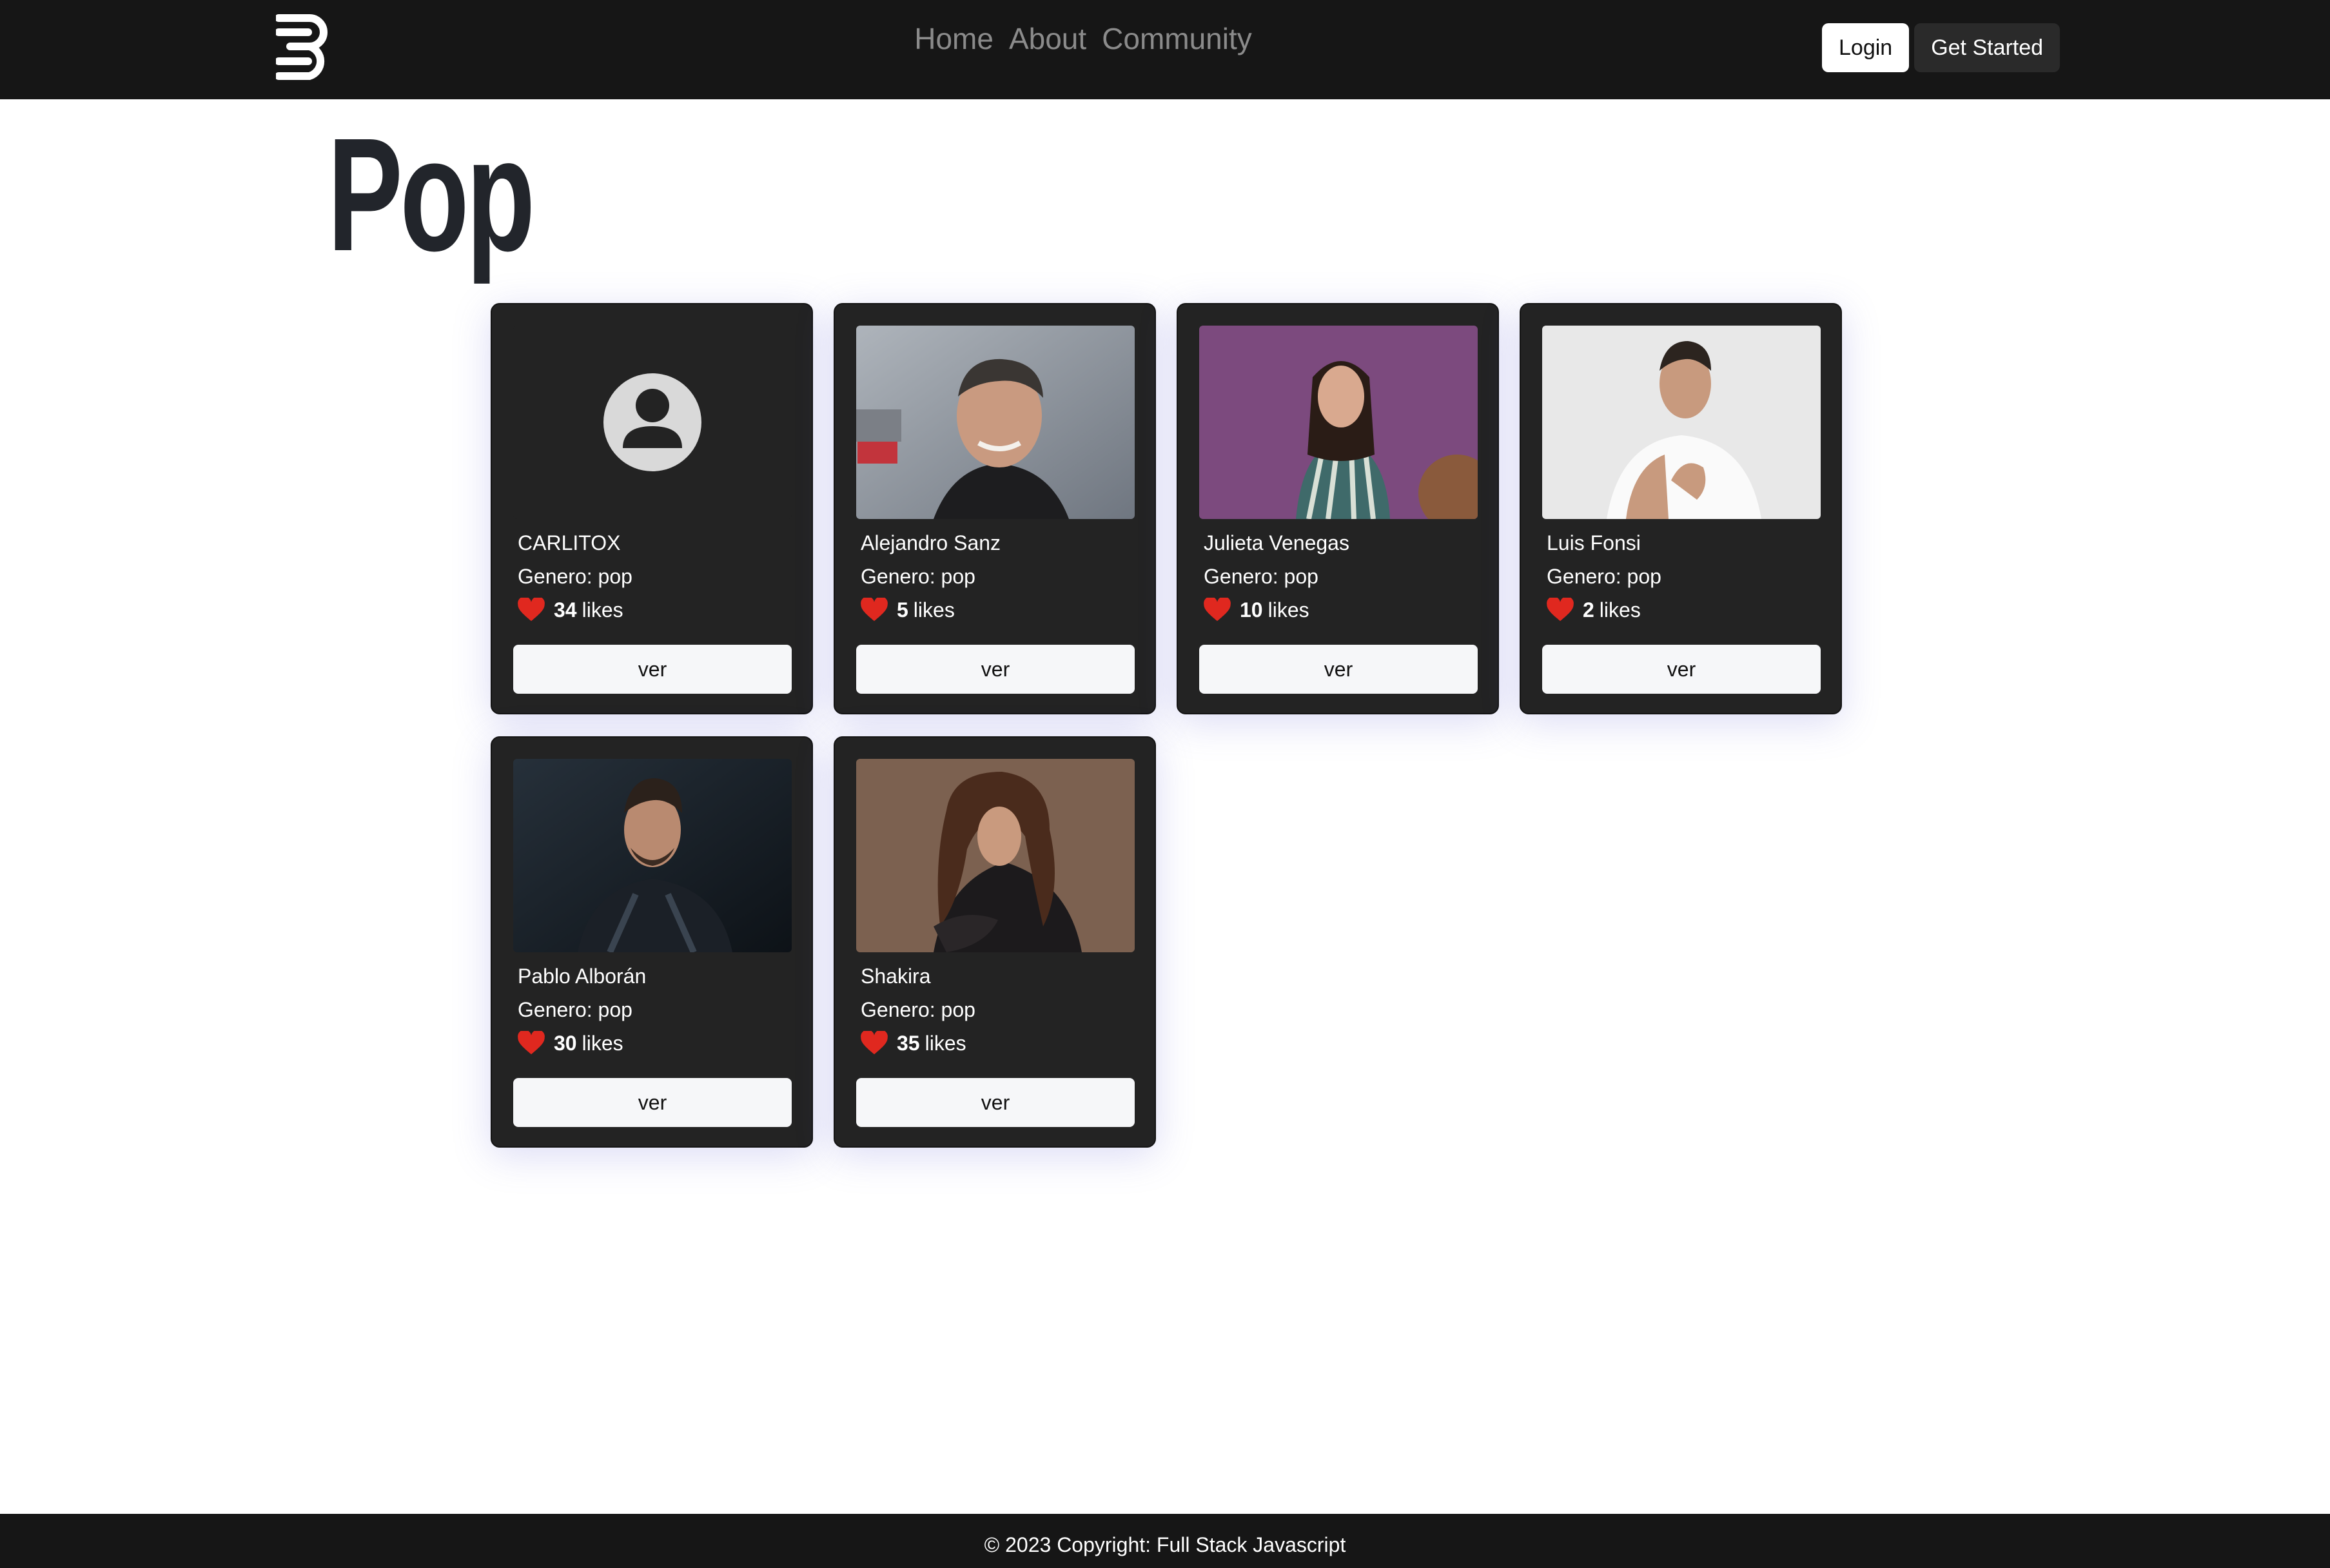 Image resolution: width=2330 pixels, height=1568 pixels. I want to click on artist-card: Luis Fonsi Genero: pop 2 likes ver, so click(1681, 508).